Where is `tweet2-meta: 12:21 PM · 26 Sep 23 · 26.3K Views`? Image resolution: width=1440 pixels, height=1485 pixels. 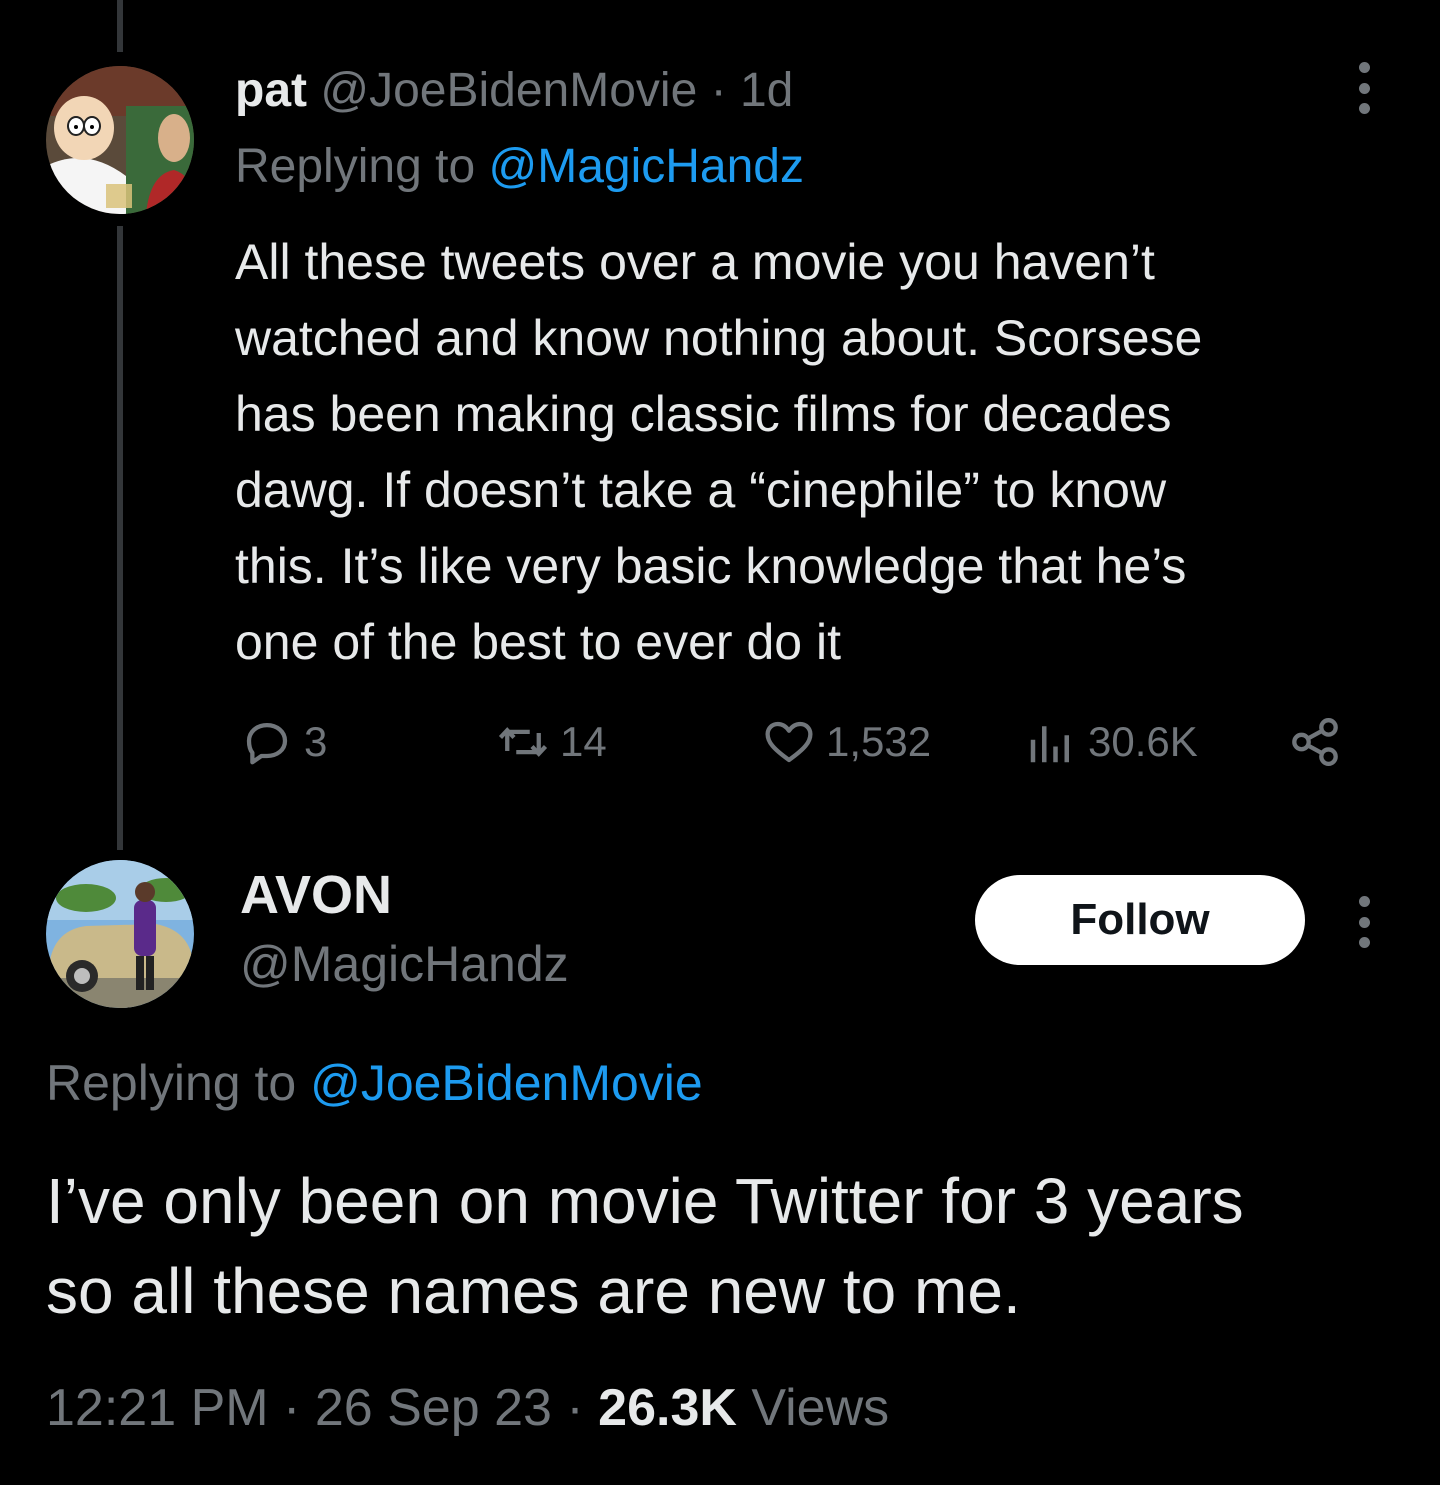
tweet2-meta: 12:21 PM · 26 Sep 23 · 26.3K Views is located at coordinates (467, 1408).